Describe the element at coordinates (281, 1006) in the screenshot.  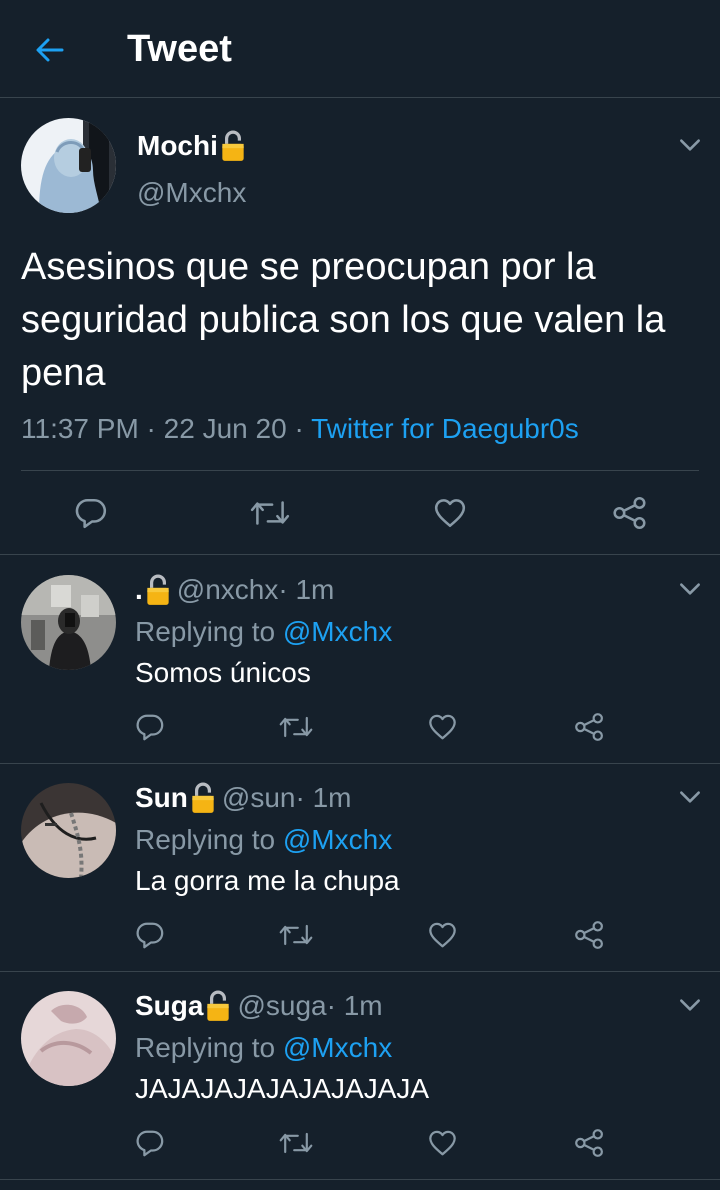
I see `reply-author-handle: @suga` at that location.